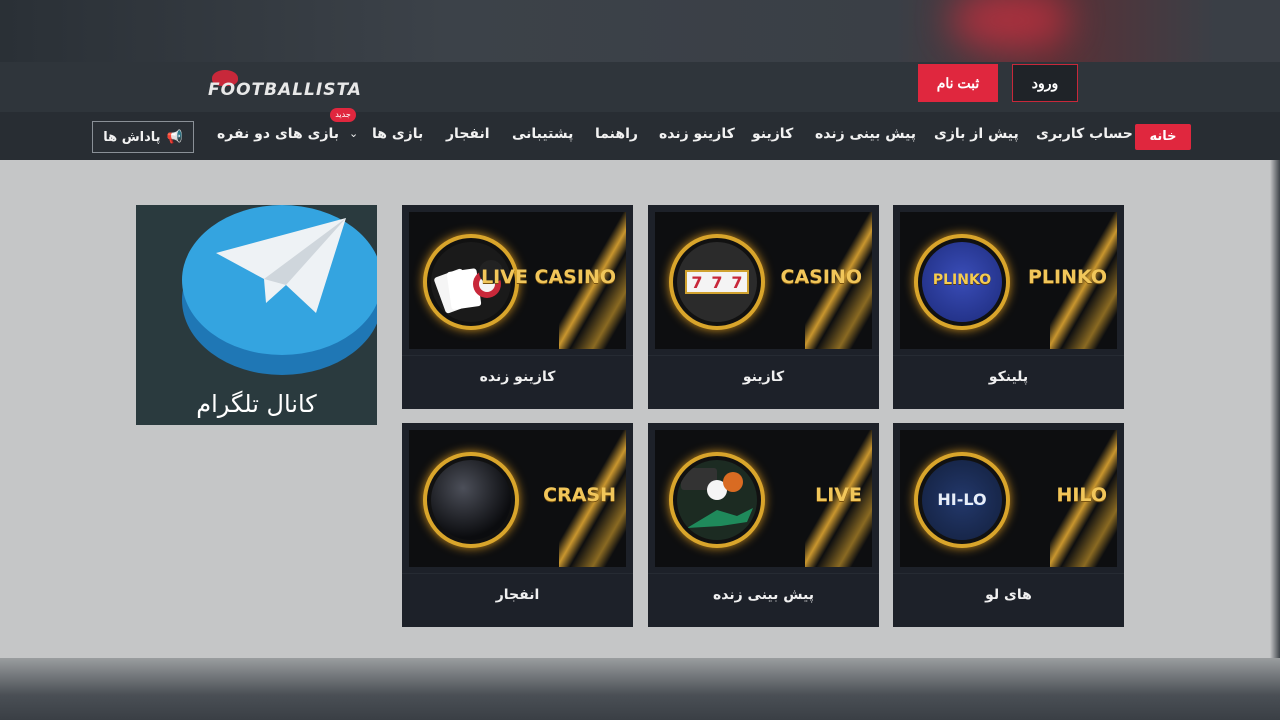  Describe the element at coordinates (616, 134) in the screenshot. I see `nav-item-guide: راهنما` at that location.